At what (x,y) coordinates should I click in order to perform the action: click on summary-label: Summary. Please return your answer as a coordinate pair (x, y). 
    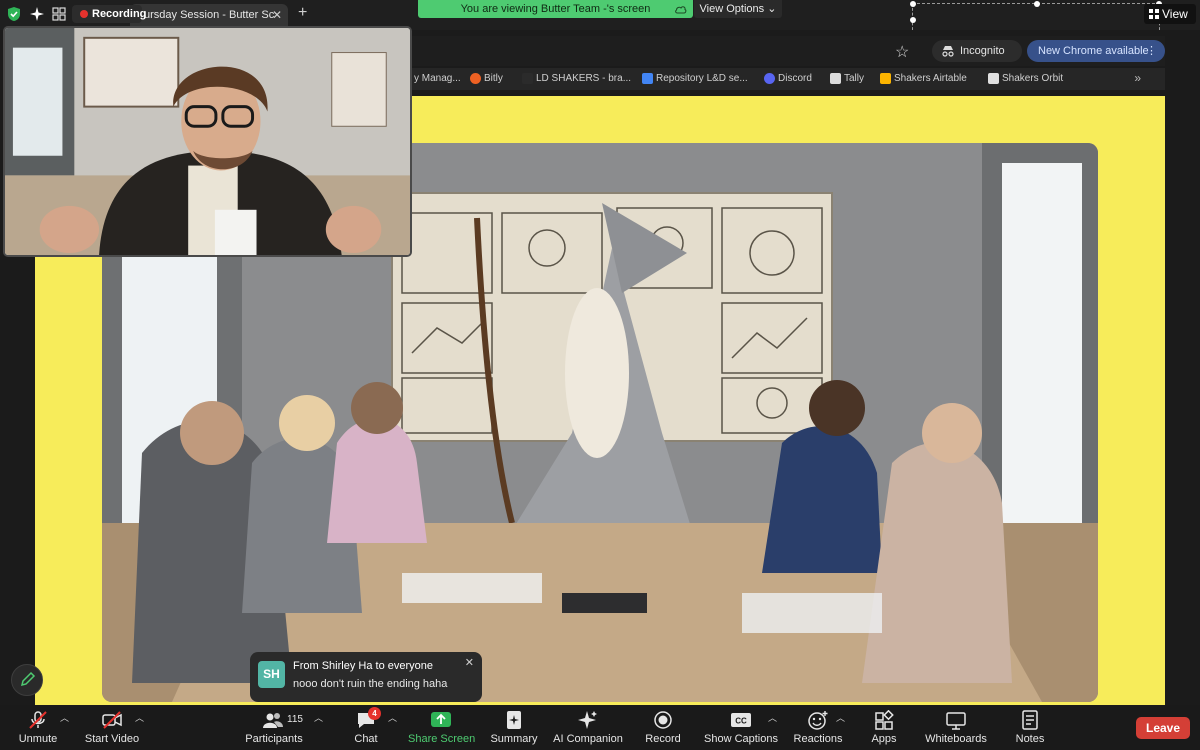
    Looking at the image, I should click on (514, 739).